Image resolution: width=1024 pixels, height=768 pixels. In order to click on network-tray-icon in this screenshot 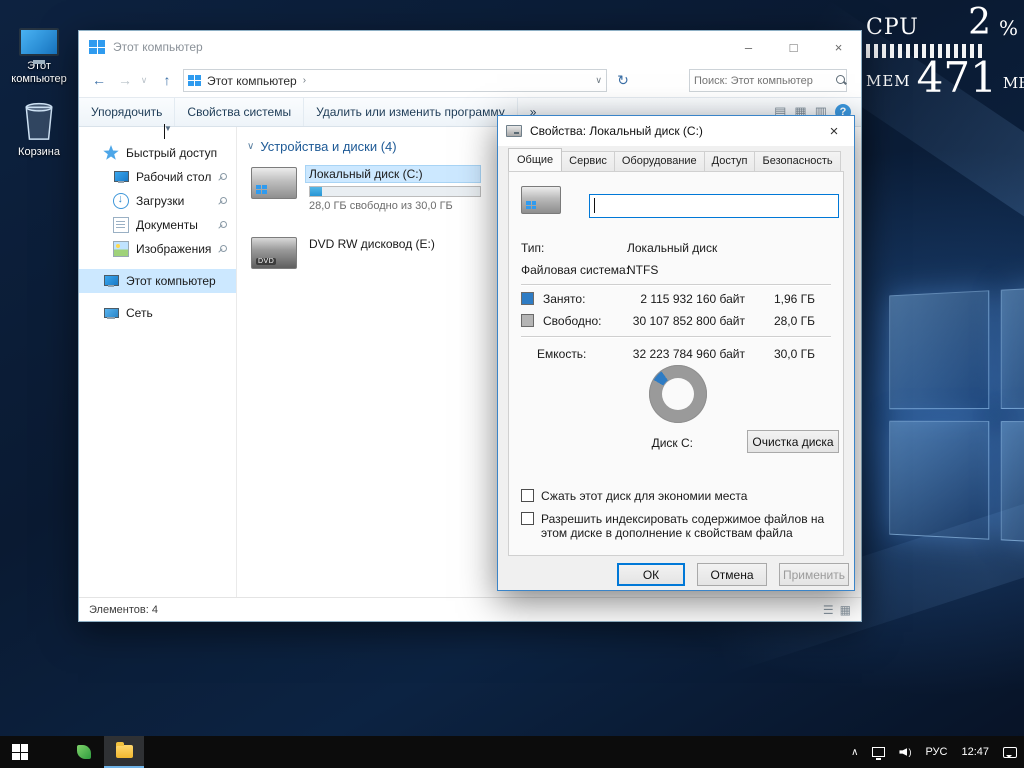, I will do `click(878, 752)`.